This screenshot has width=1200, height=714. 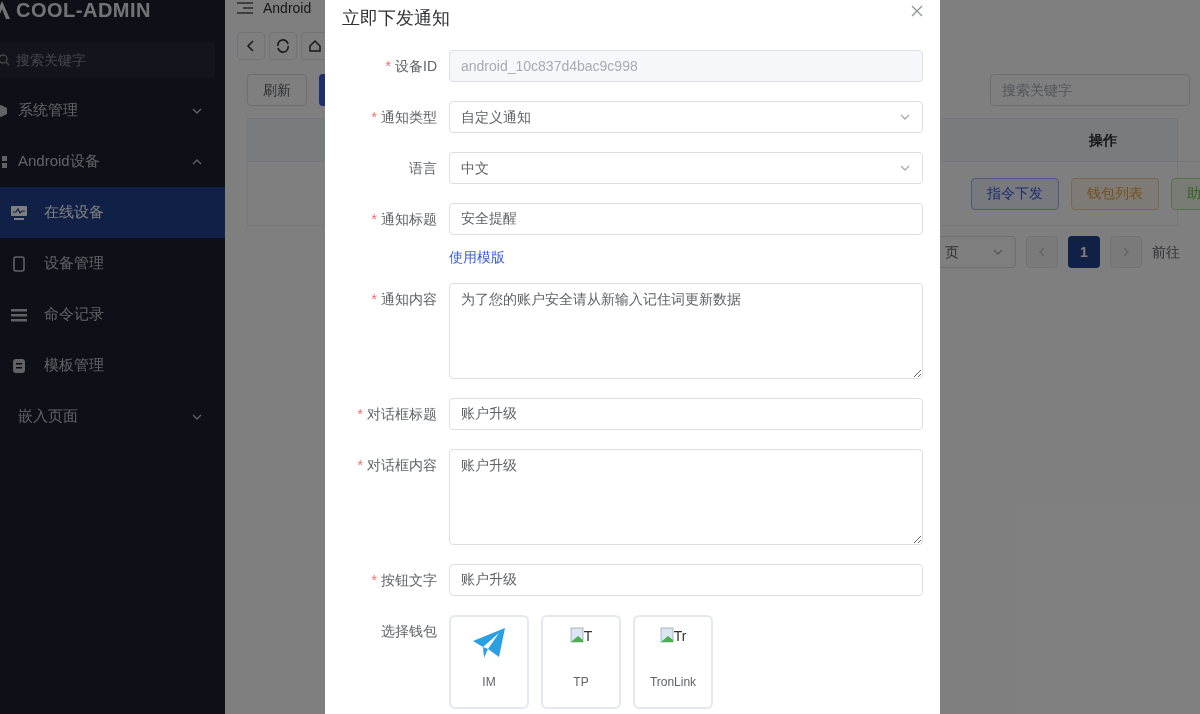 I want to click on field-label: * 按钮文字, so click(x=404, y=580).